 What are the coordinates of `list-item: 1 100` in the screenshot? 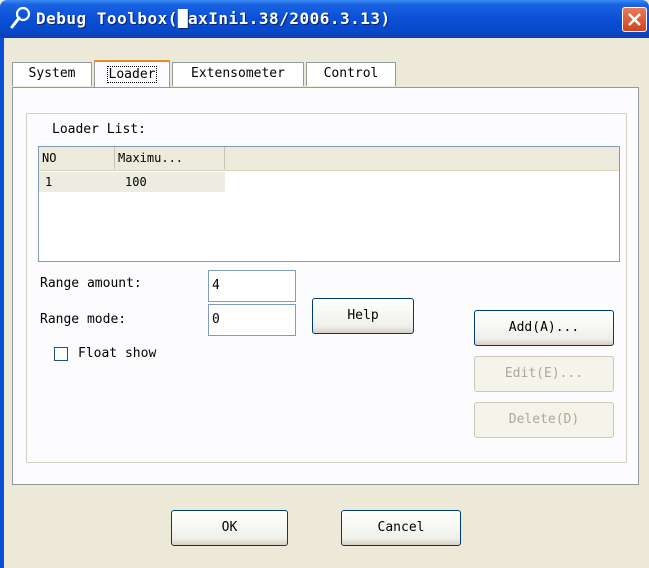 It's located at (132, 182).